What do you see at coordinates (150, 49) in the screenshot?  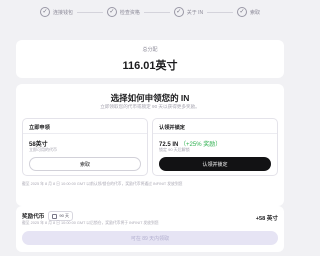 I see `total-allocation-label: 总分配` at bounding box center [150, 49].